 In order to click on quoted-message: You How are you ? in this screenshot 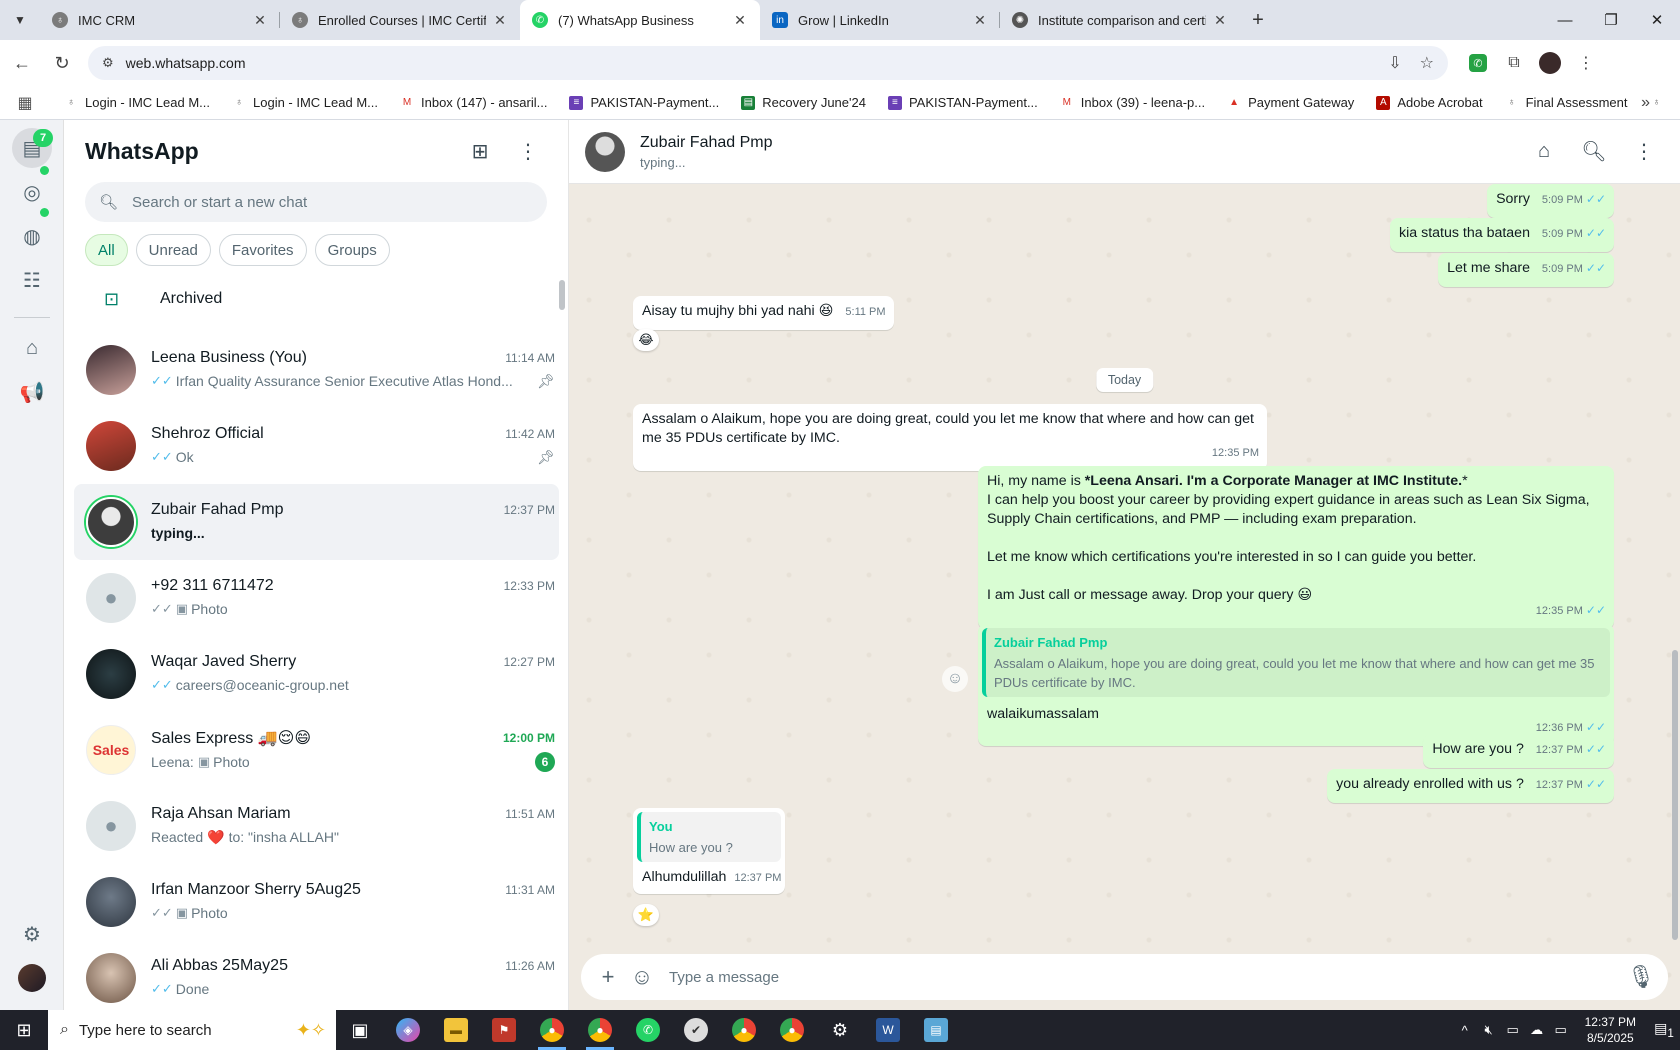, I will do `click(709, 837)`.